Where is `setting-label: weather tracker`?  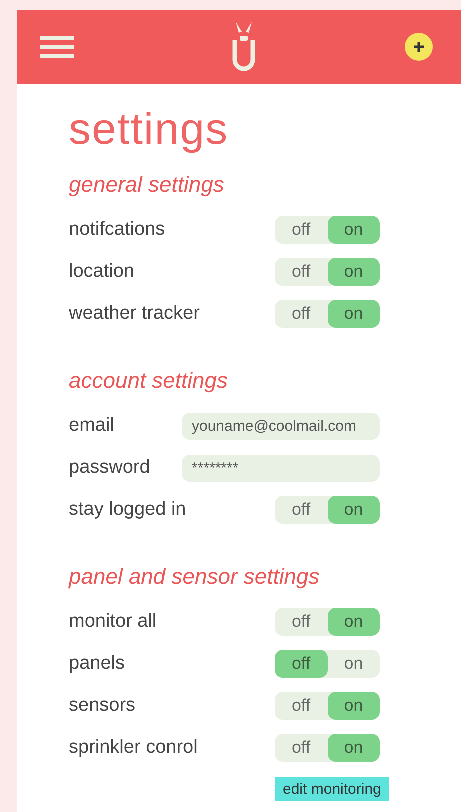 setting-label: weather tracker is located at coordinates (134, 314).